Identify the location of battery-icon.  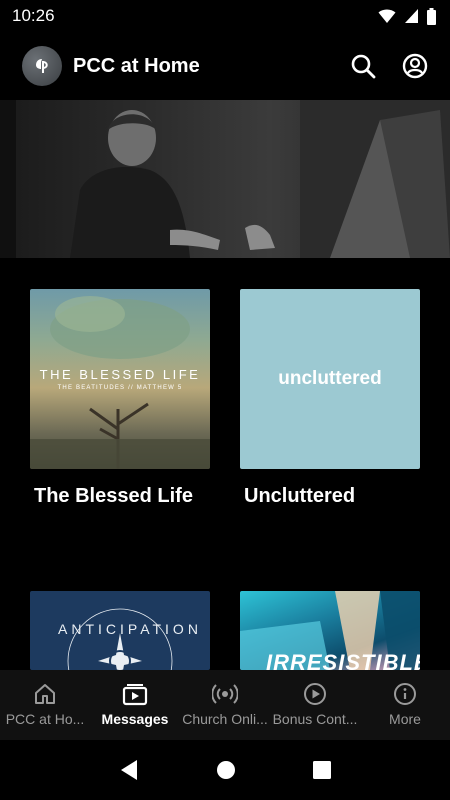
(431, 16).